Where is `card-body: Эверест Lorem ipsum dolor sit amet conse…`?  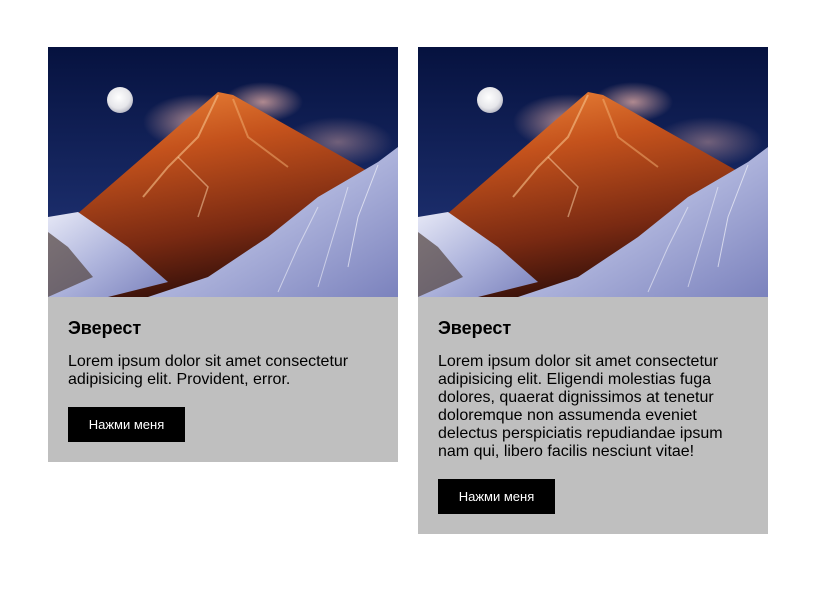 card-body: Эверест Lorem ipsum dolor sit amet conse… is located at coordinates (223, 379).